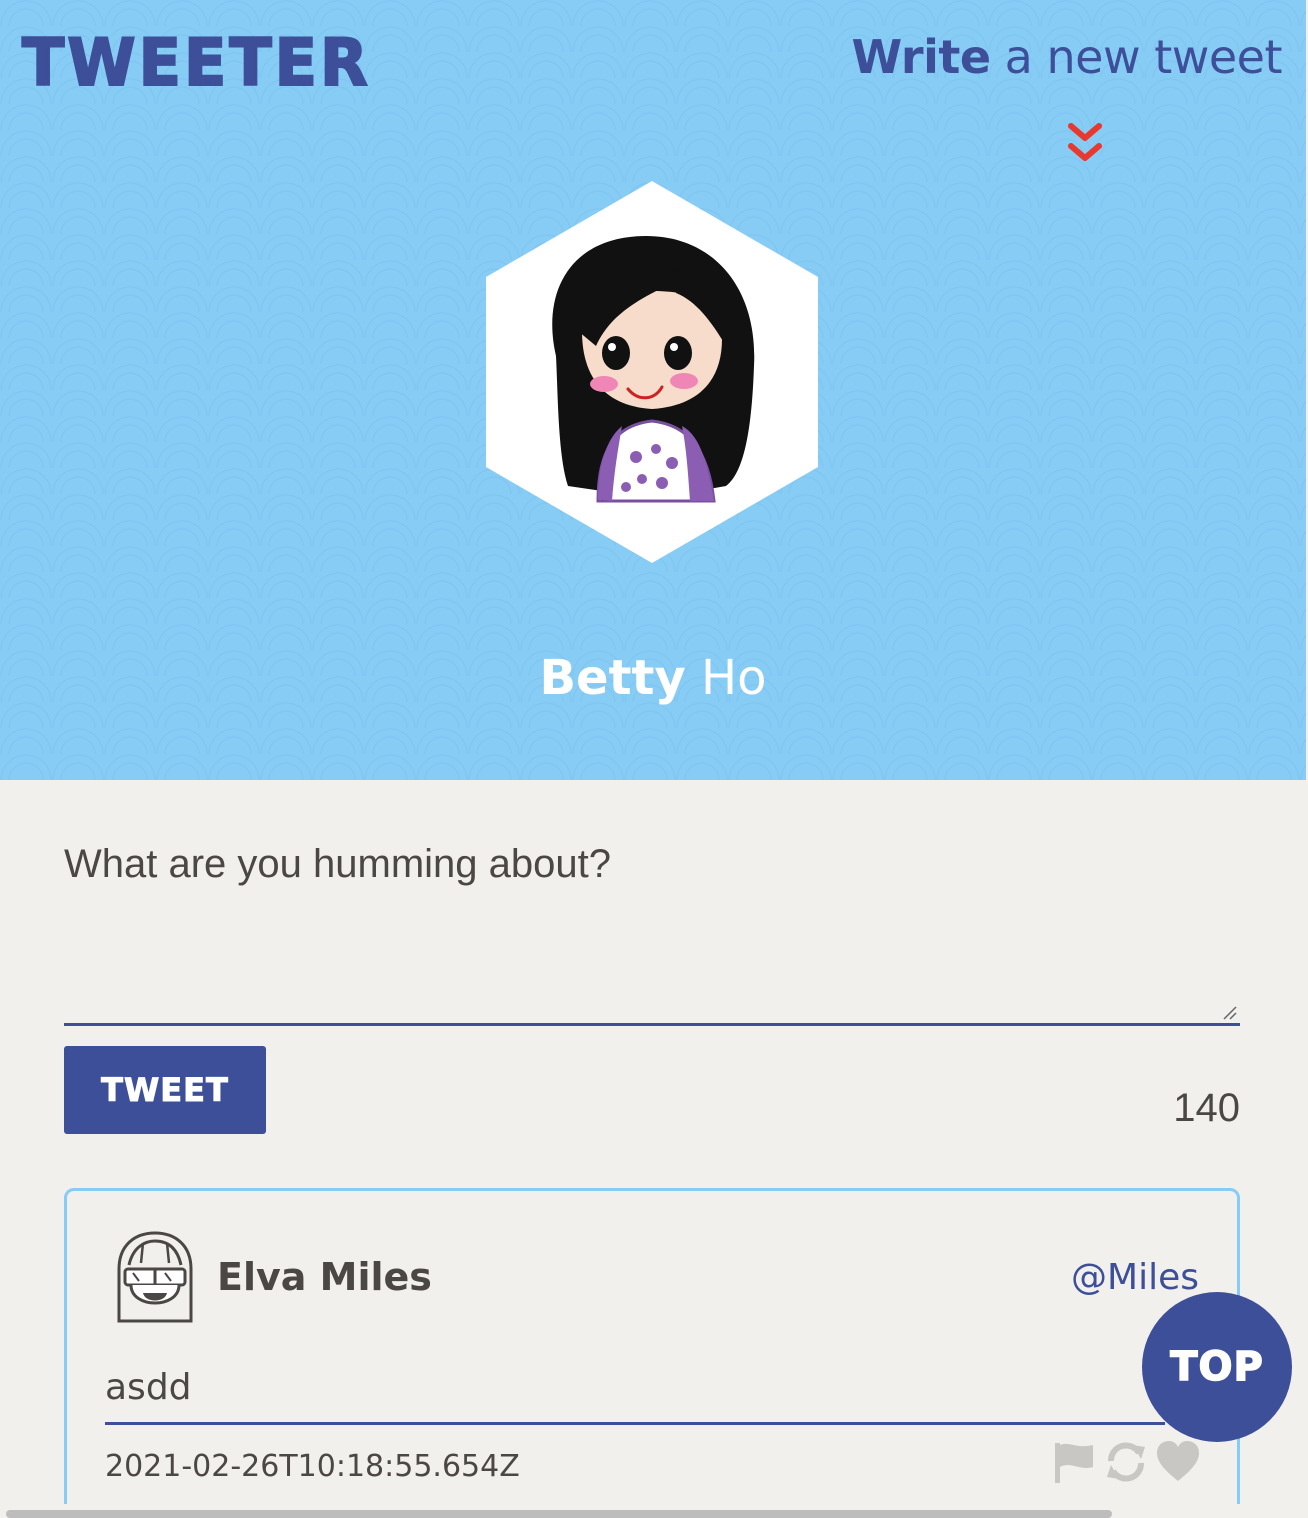  I want to click on profile-avatar, so click(652, 372).